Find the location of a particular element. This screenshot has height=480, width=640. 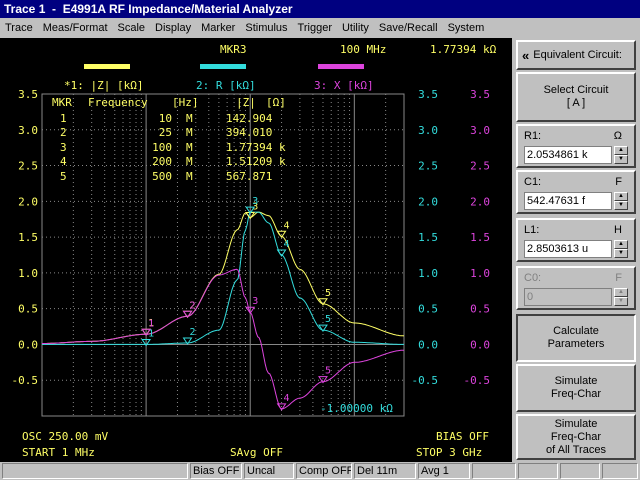

mid-tick-label: 2.5 is located at coordinates (428, 166).